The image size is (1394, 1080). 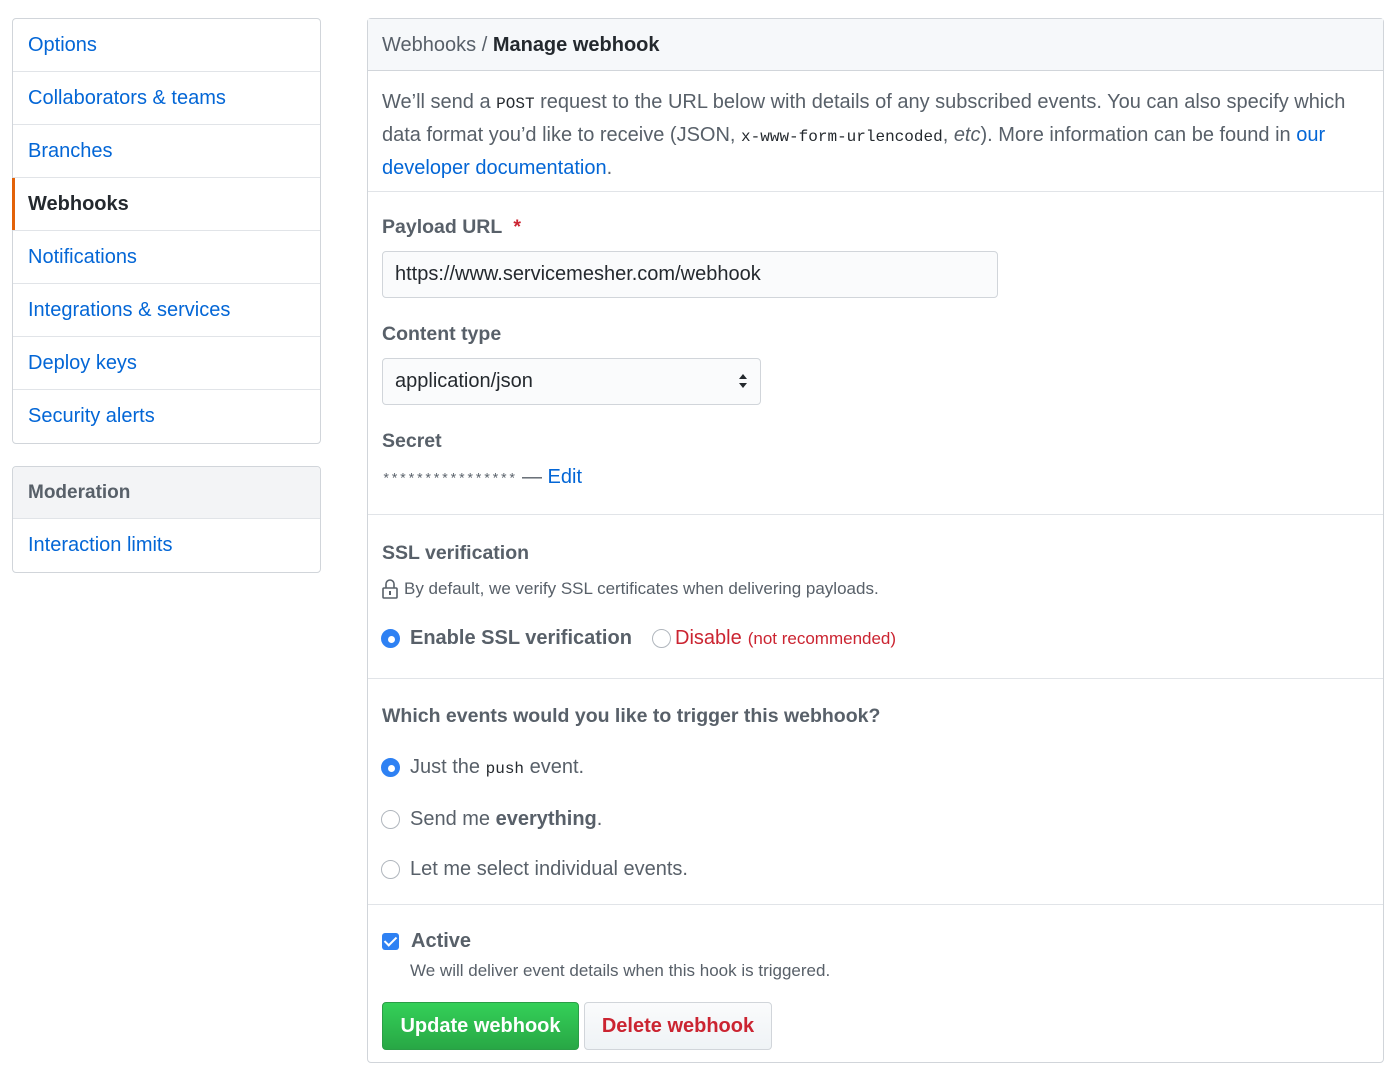 I want to click on event-everything-label-text: Send me, so click(x=453, y=819).